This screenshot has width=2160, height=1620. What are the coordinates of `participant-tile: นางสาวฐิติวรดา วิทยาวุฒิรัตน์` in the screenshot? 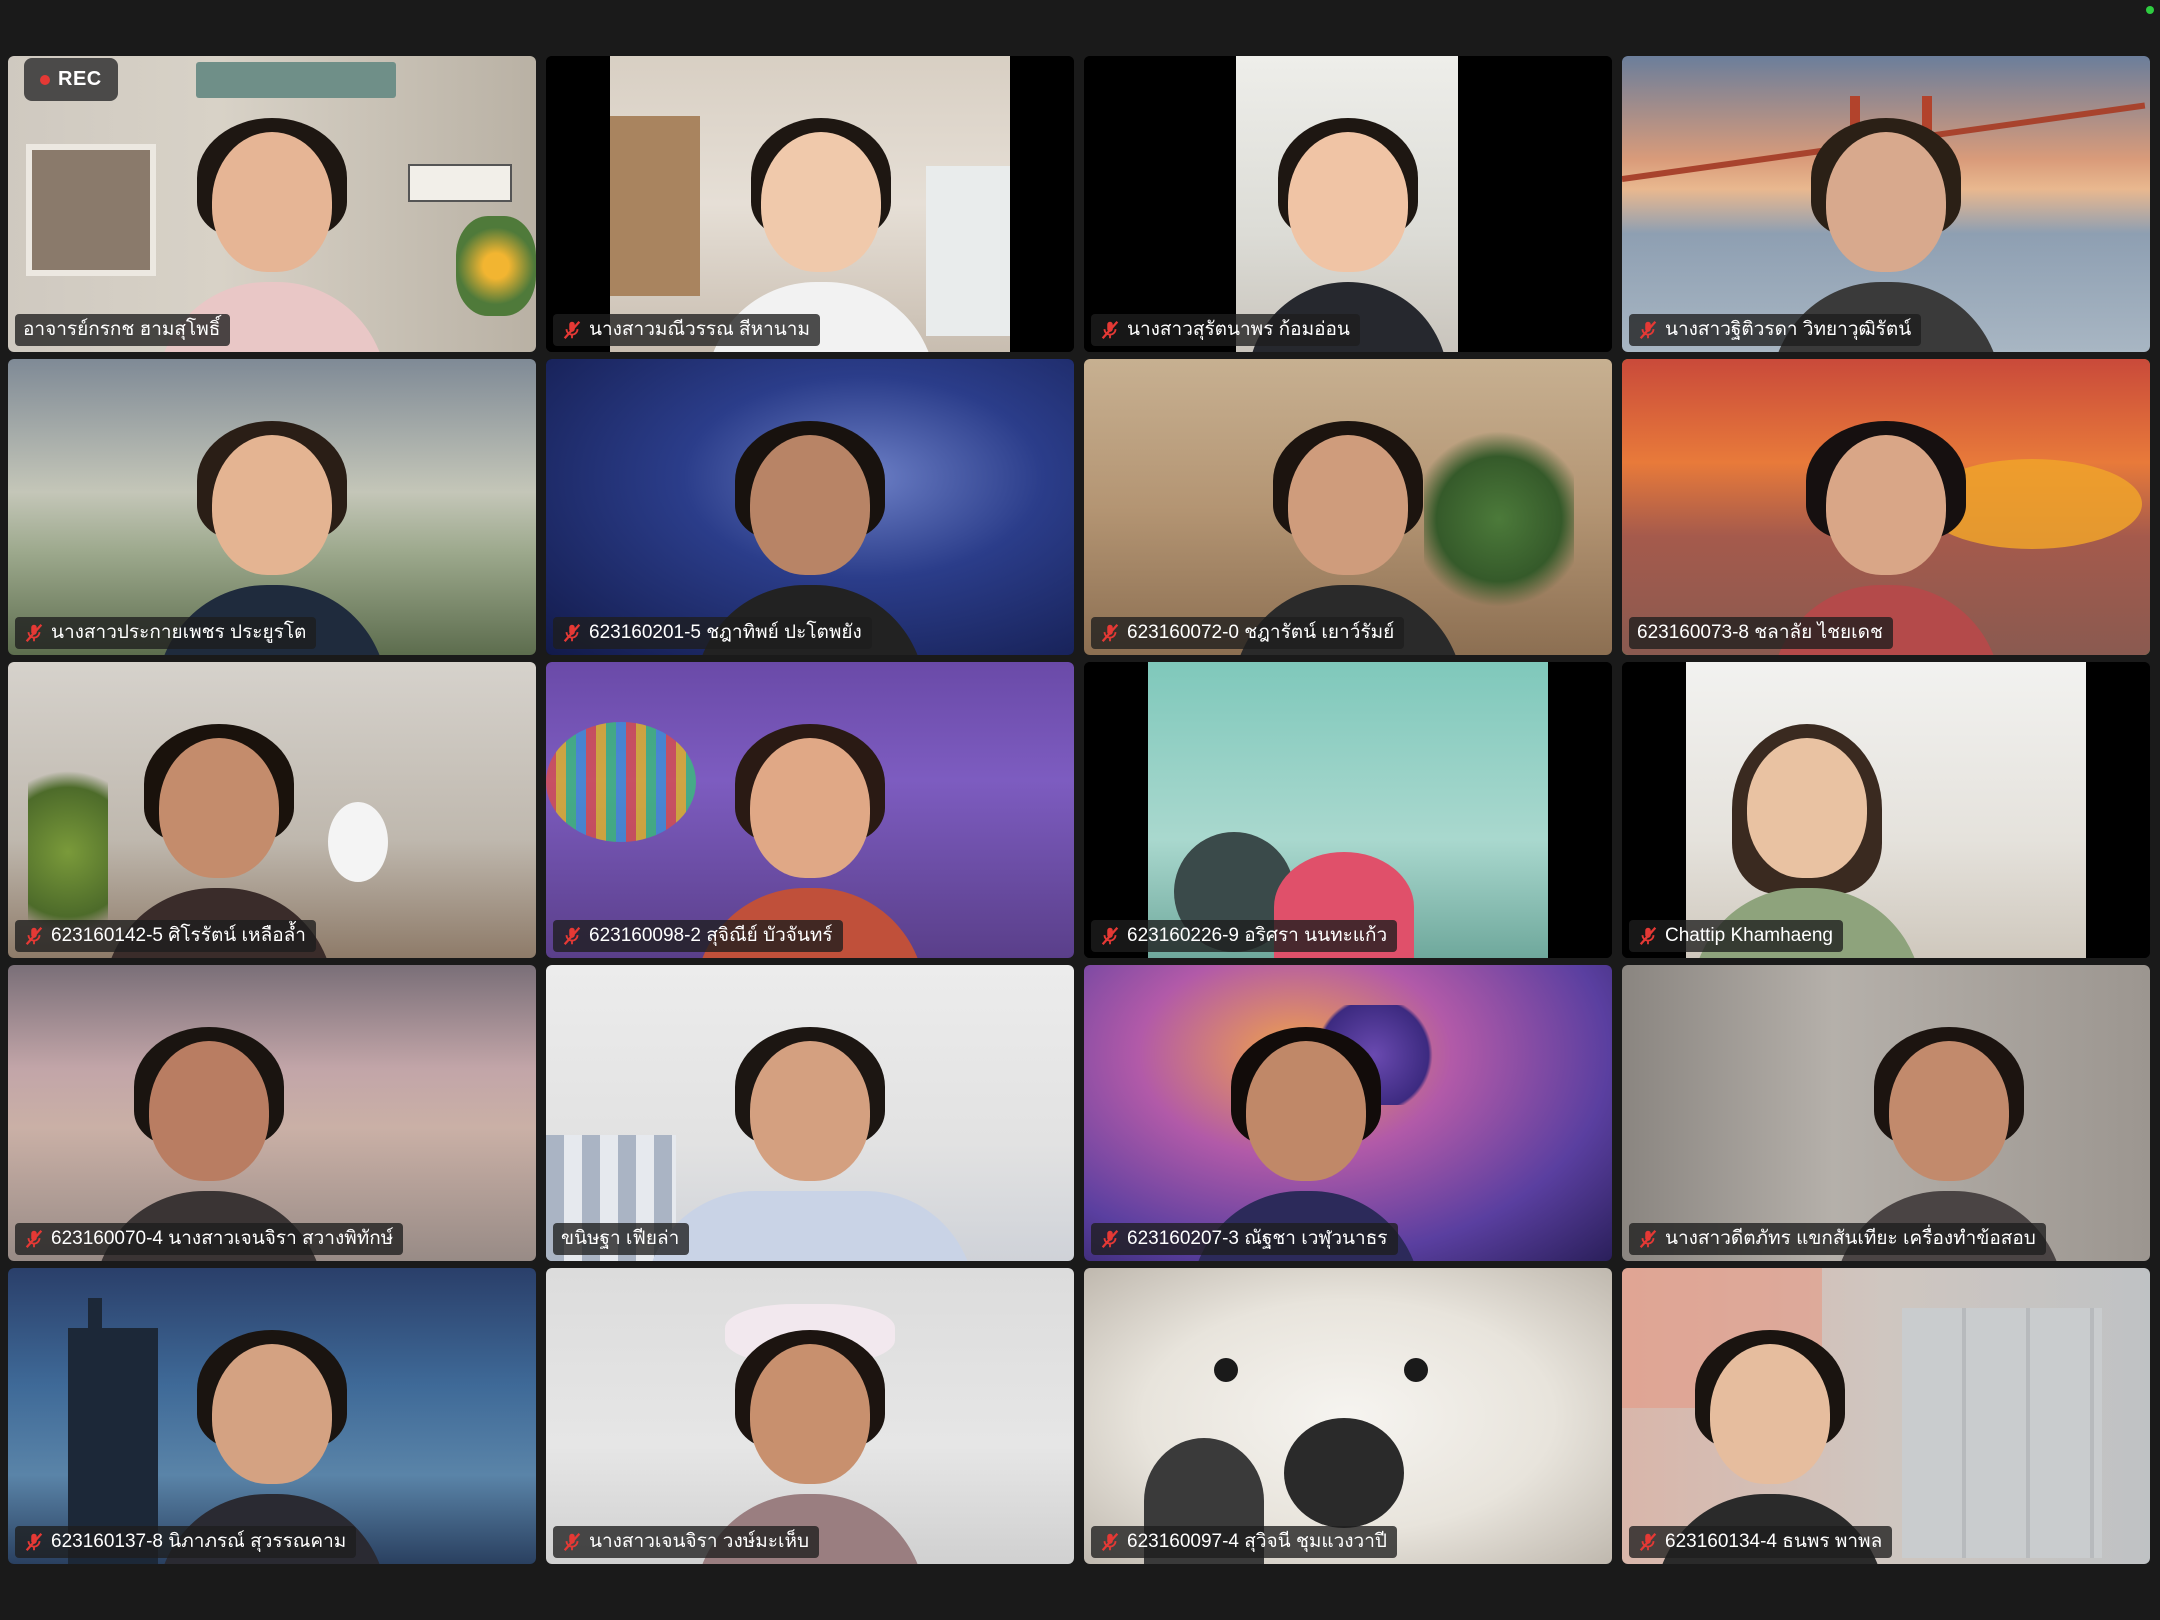 It's located at (1886, 204).